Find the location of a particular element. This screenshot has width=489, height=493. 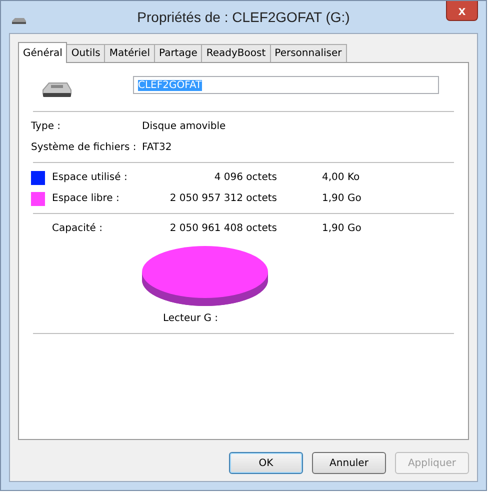

tab: Personnaliser is located at coordinates (308, 53).